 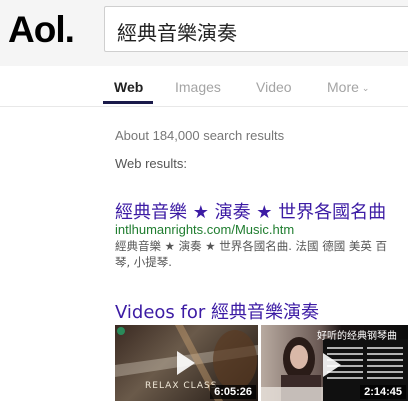 I want to click on tab-more-label: More, so click(x=343, y=87).